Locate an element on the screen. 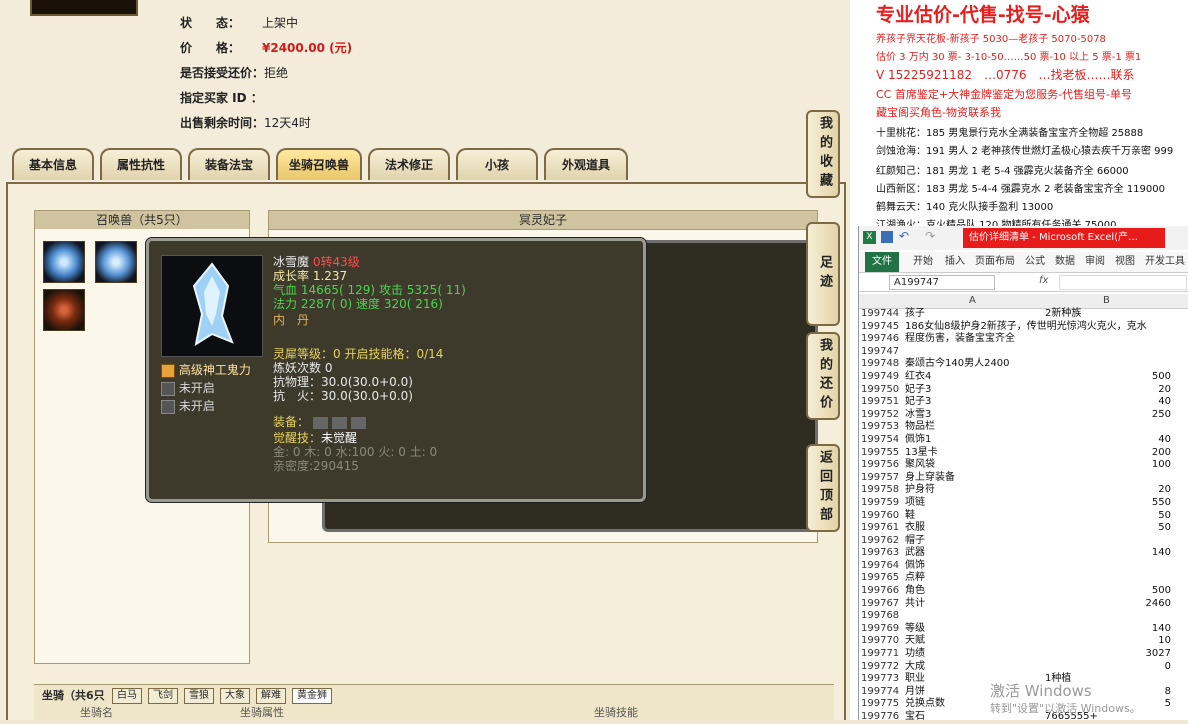  sheet-row: 199767 共计 2460 is located at coordinates (1023, 604).